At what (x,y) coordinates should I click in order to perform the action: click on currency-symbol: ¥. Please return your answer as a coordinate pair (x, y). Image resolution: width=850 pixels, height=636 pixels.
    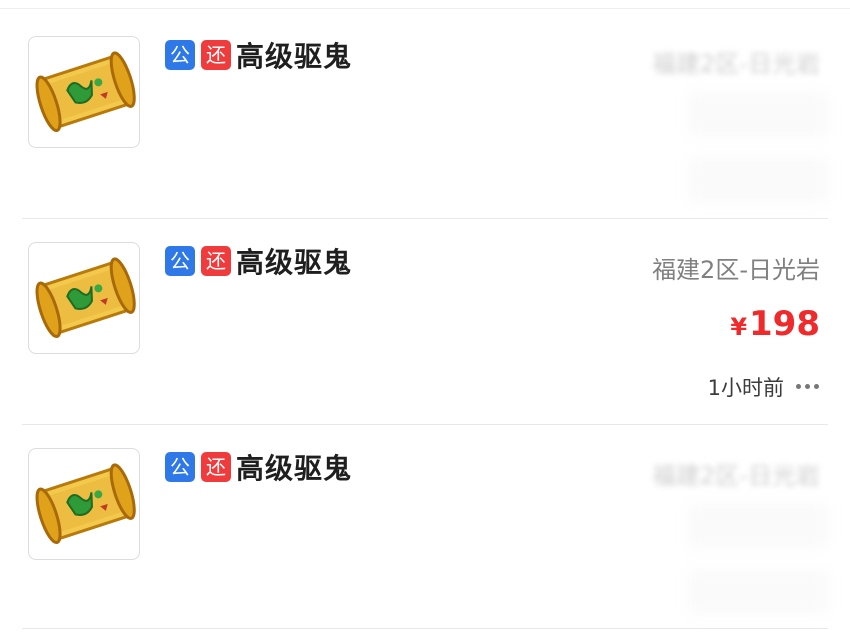
    Looking at the image, I should click on (739, 327).